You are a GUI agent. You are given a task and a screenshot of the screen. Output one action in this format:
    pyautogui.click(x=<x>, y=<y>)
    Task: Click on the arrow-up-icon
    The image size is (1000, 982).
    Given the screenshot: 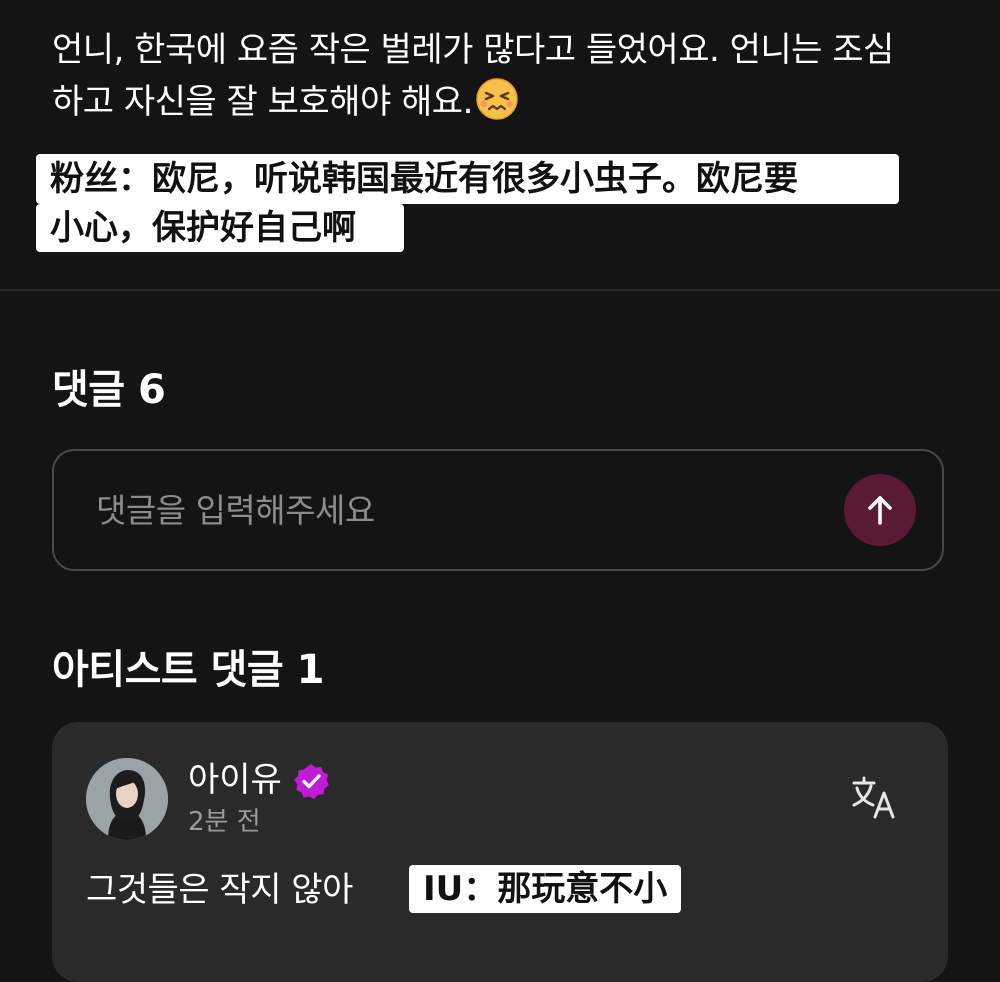 What is the action you would take?
    pyautogui.click(x=880, y=510)
    